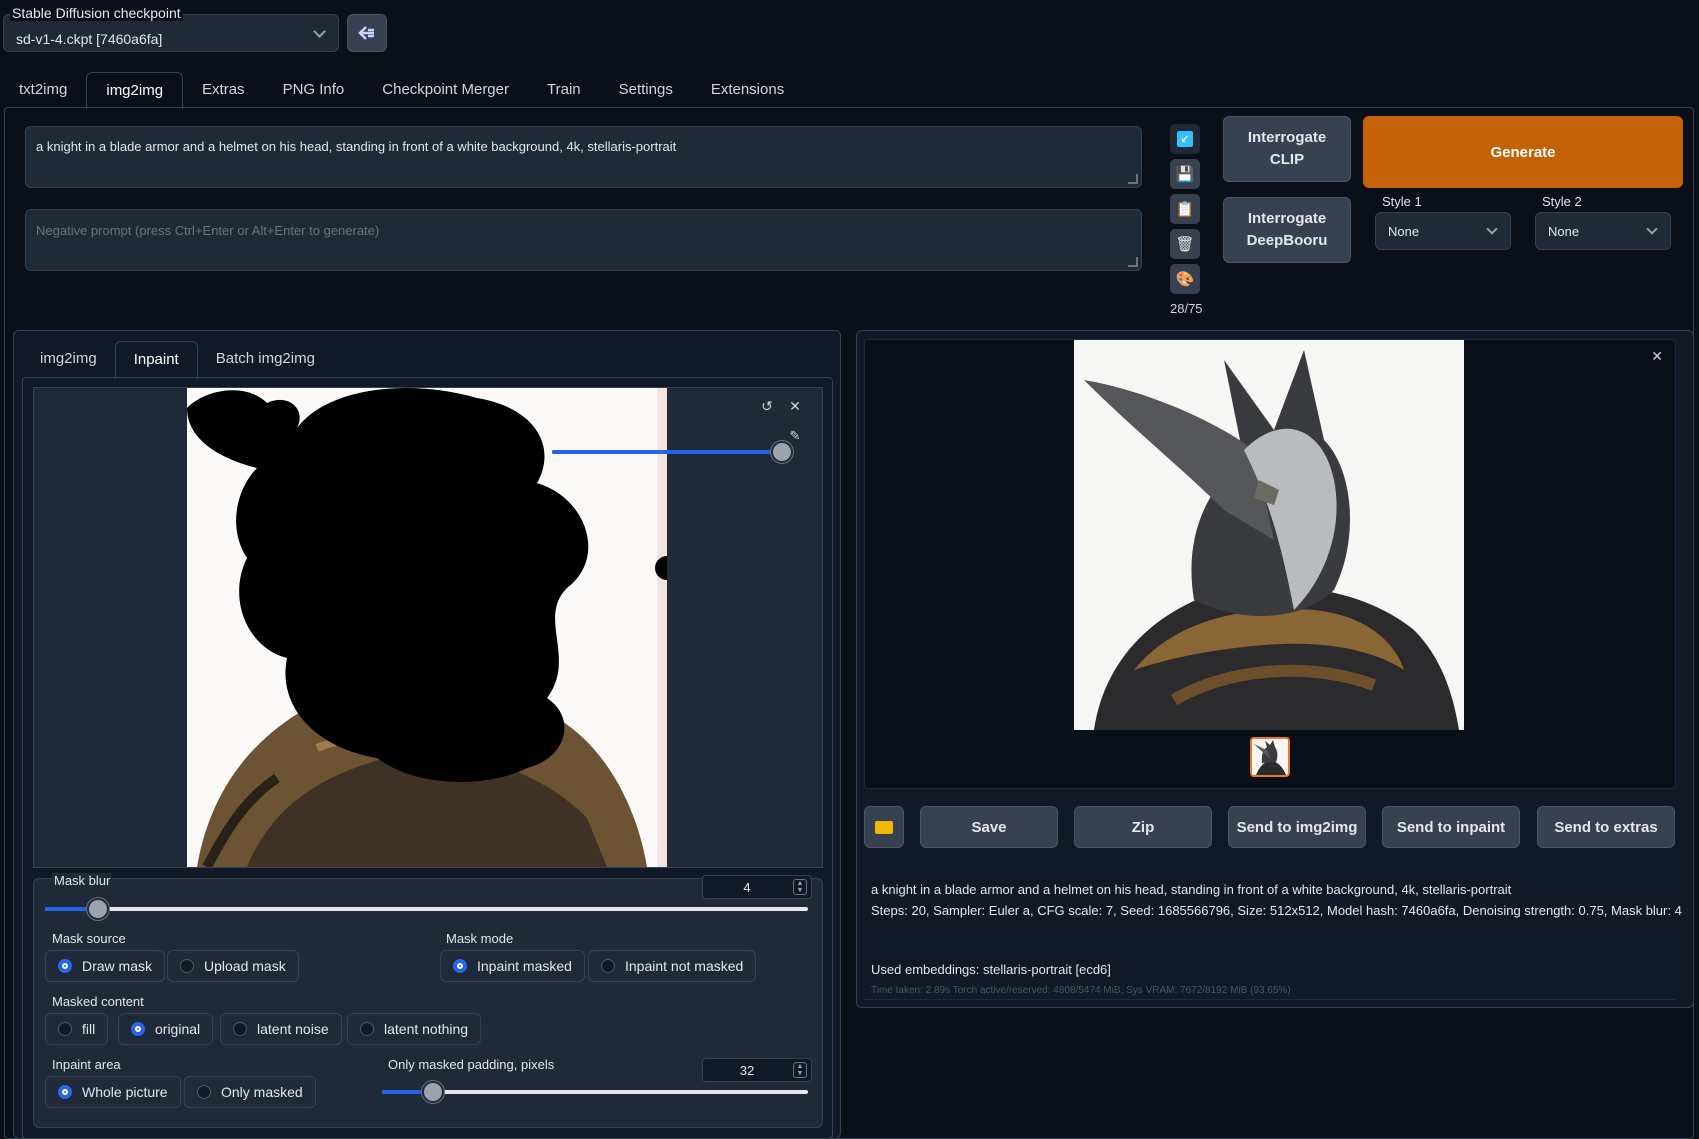  I want to click on mask-source-upload-mask-label: Upload mask, so click(245, 966).